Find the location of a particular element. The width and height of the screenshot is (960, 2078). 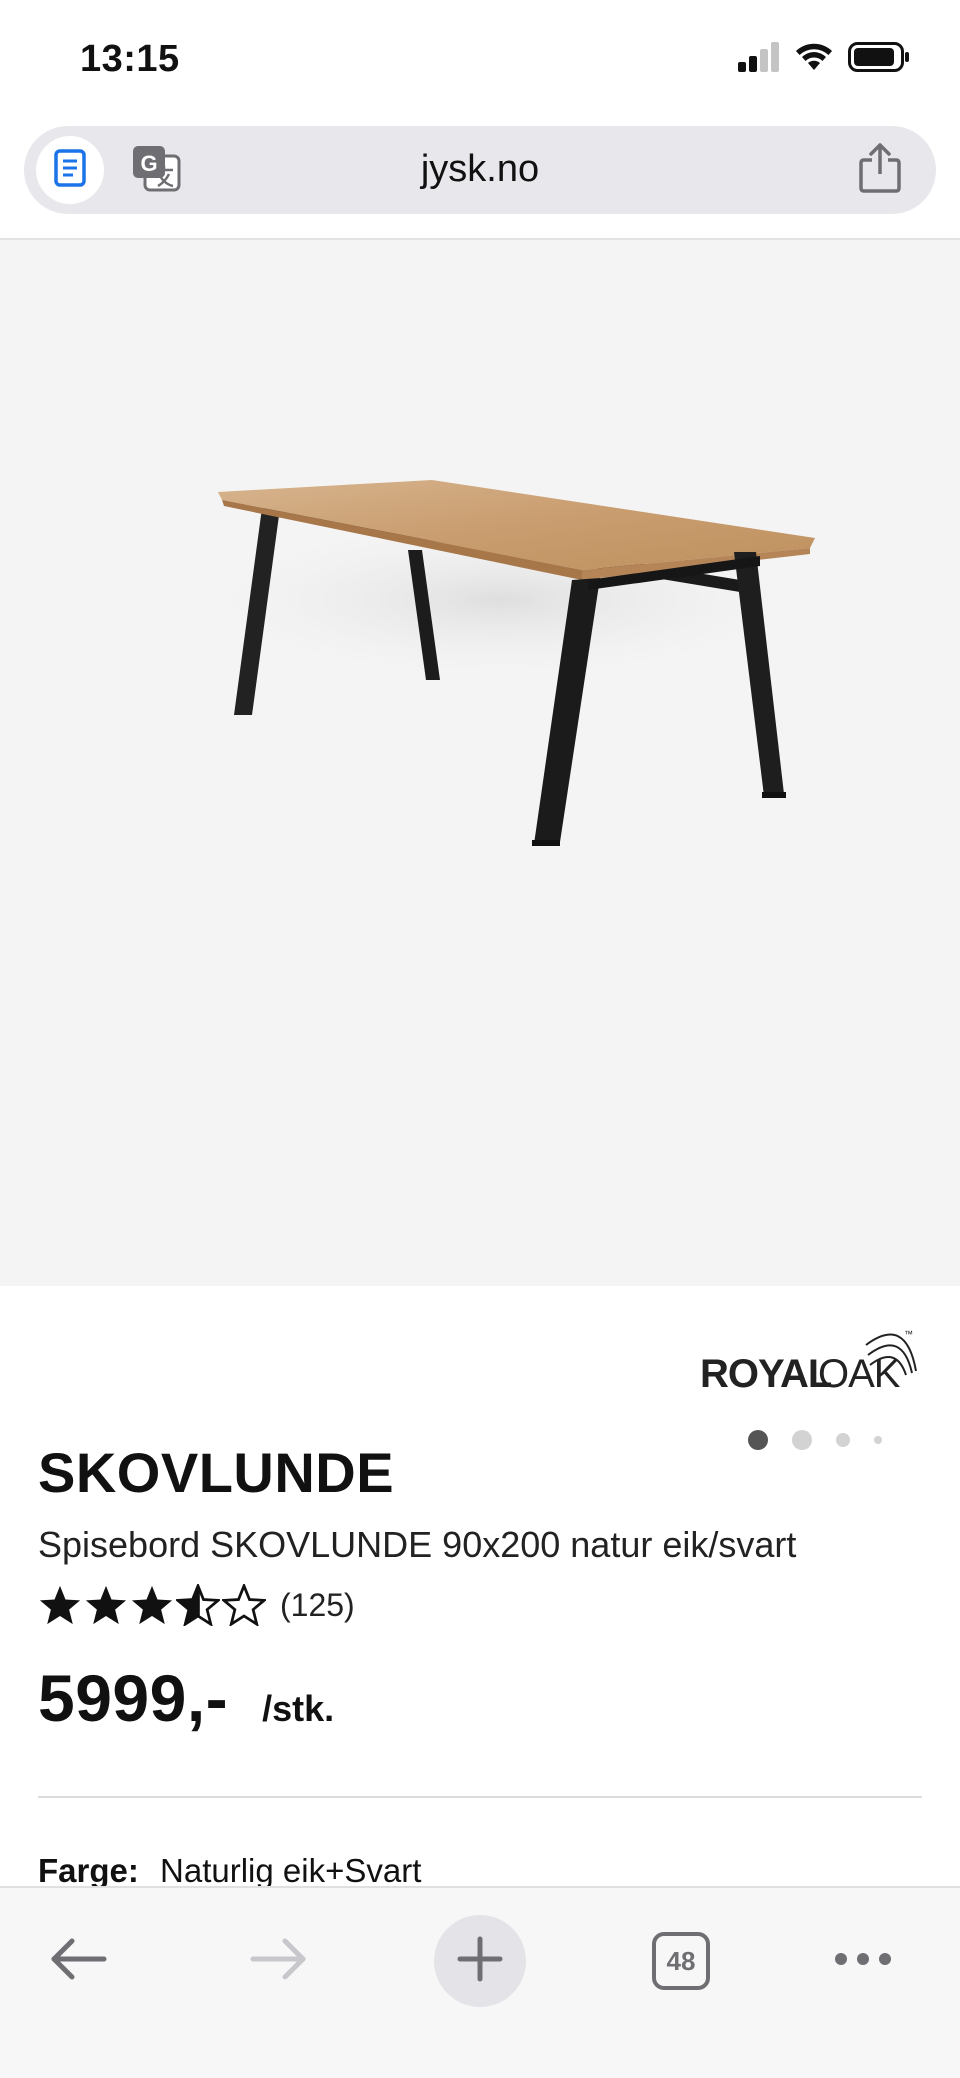

status-bar: 13:15 is located at coordinates (480, 60).